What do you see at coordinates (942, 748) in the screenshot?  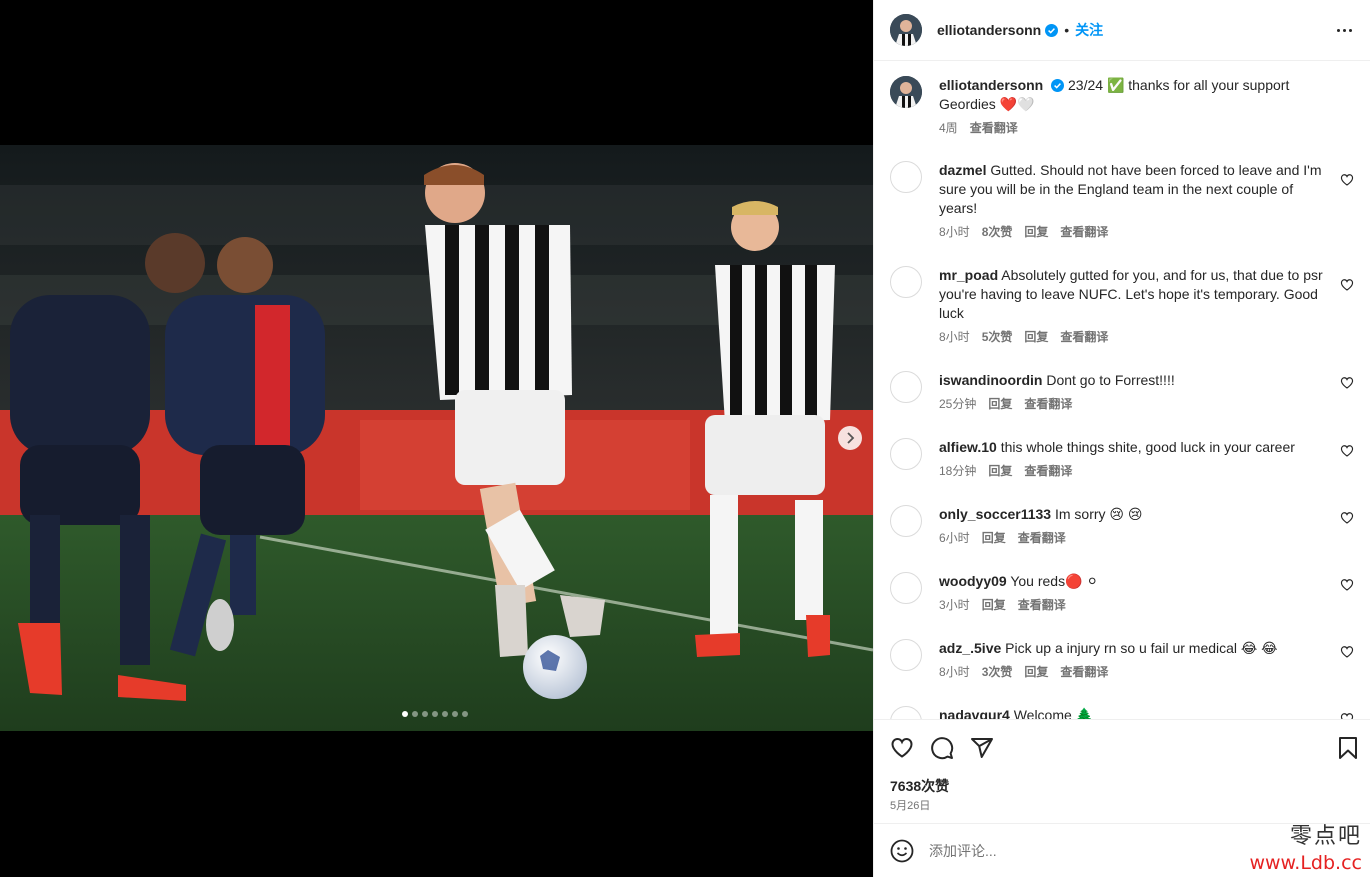 I see `comment-icon` at bounding box center [942, 748].